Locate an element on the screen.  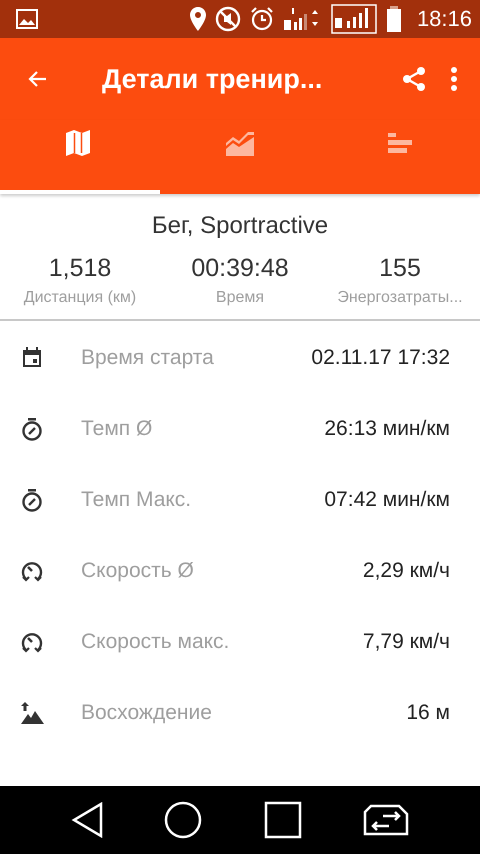
detail-label: Время старта is located at coordinates (148, 358).